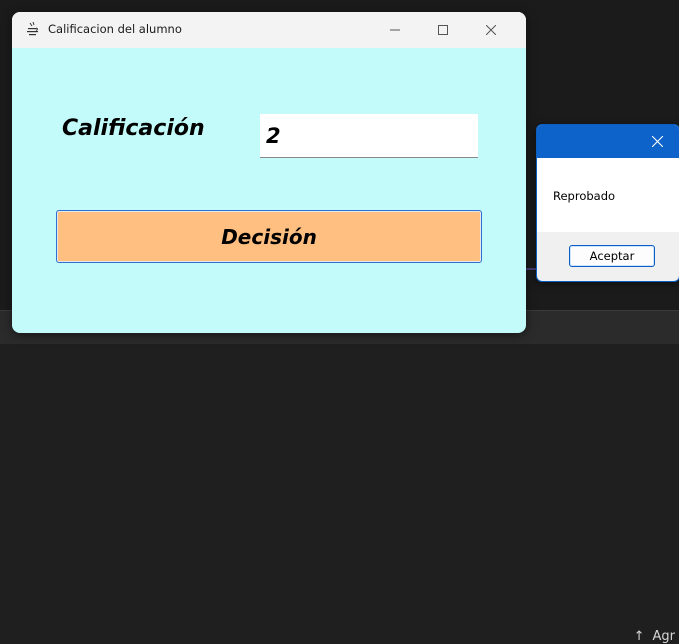 The width and height of the screenshot is (679, 644). What do you see at coordinates (115, 29) in the screenshot?
I see `window-title: Calificacion del alumno` at bounding box center [115, 29].